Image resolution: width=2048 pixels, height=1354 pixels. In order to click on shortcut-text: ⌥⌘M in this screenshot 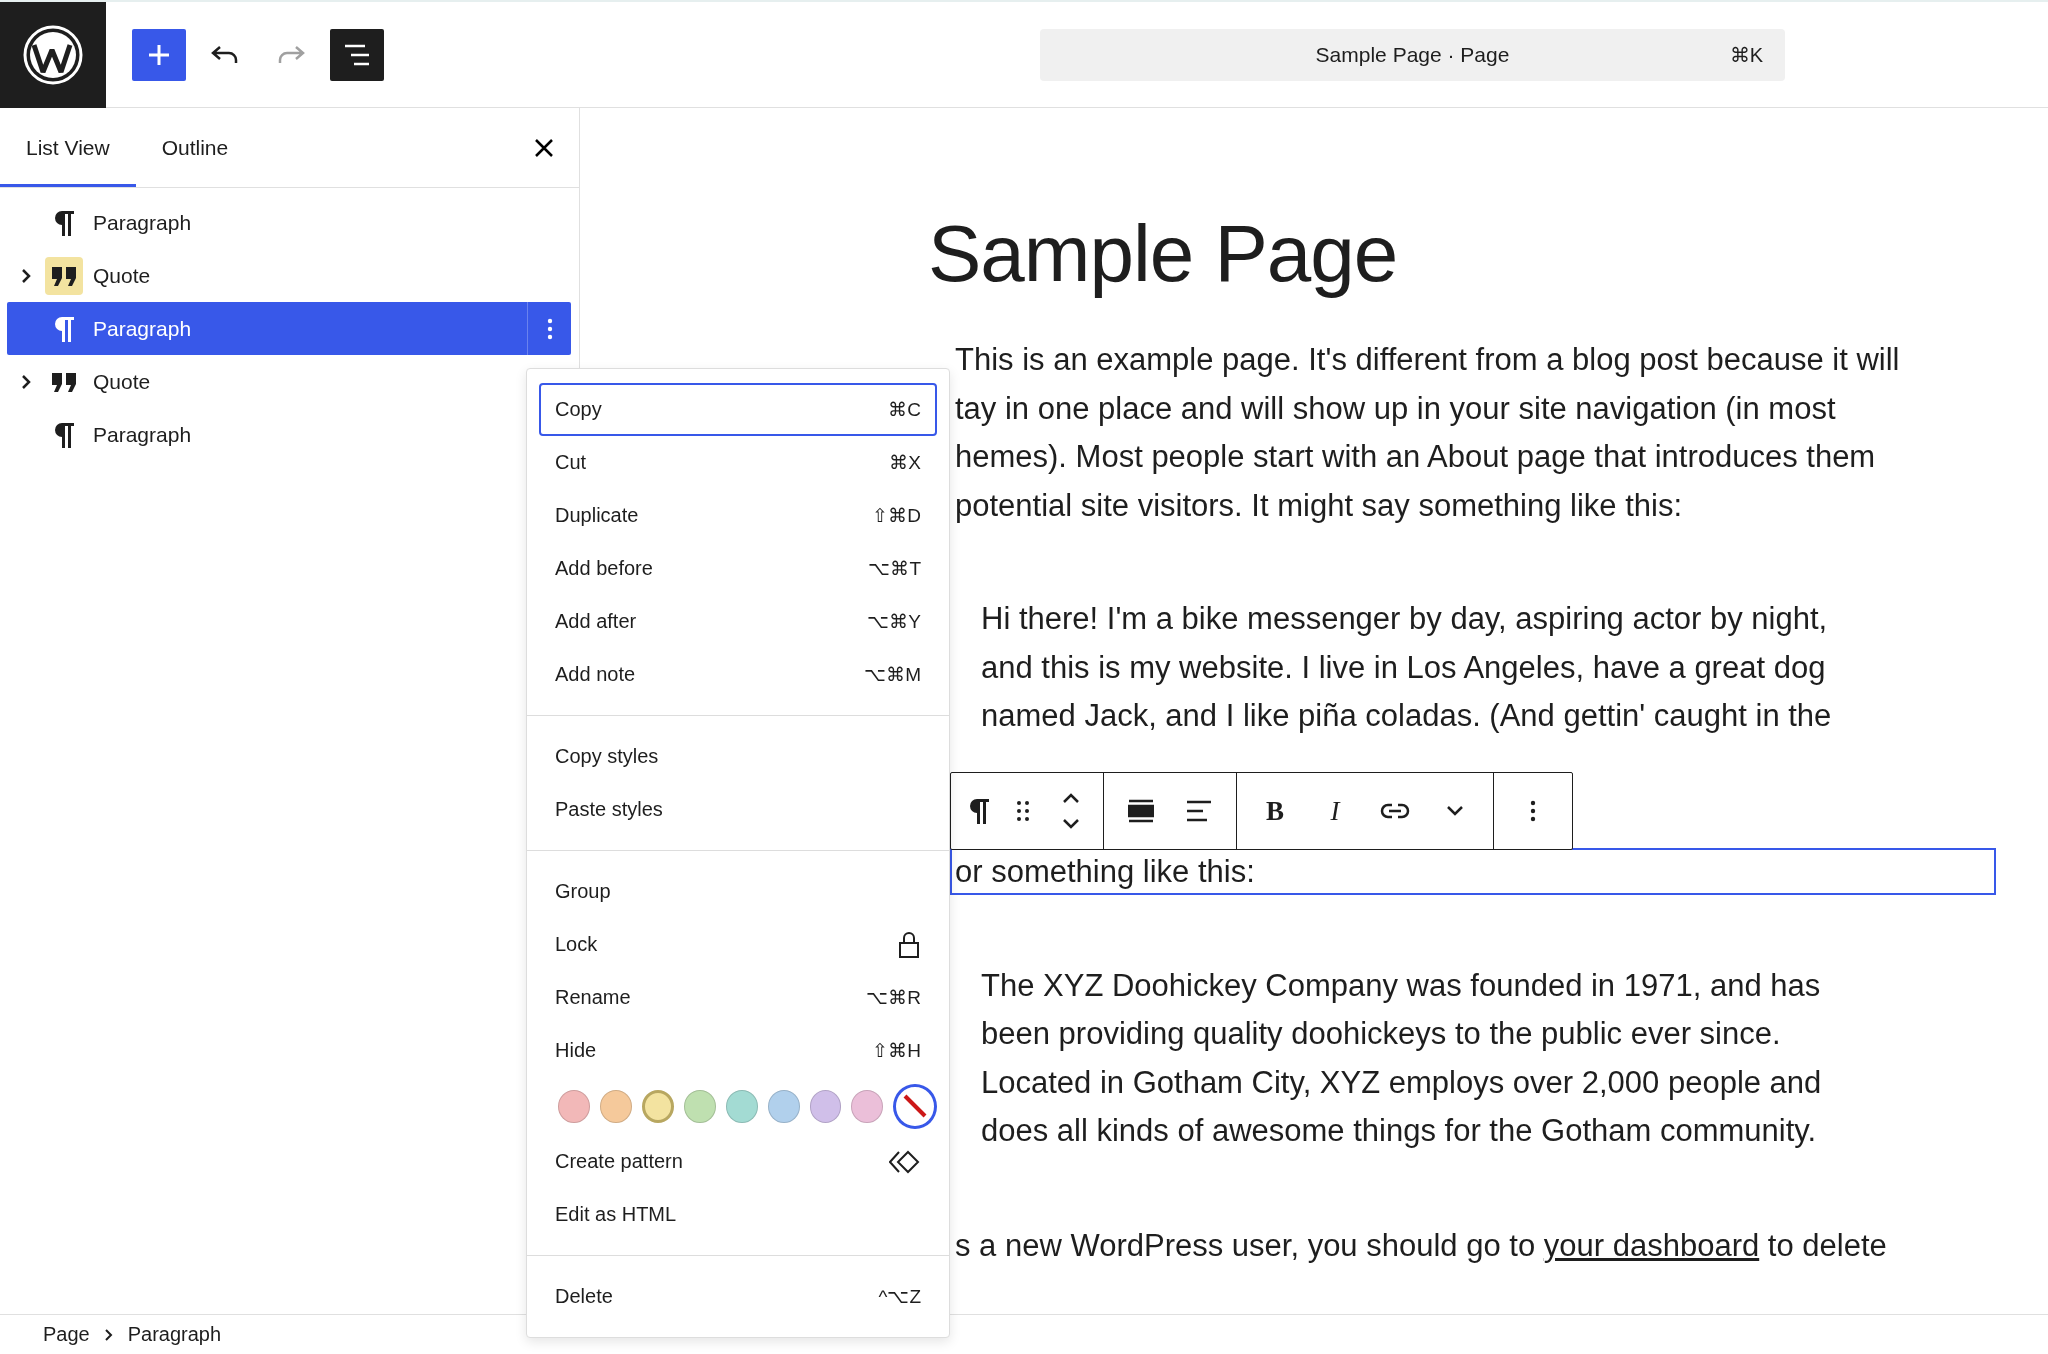, I will do `click(892, 674)`.